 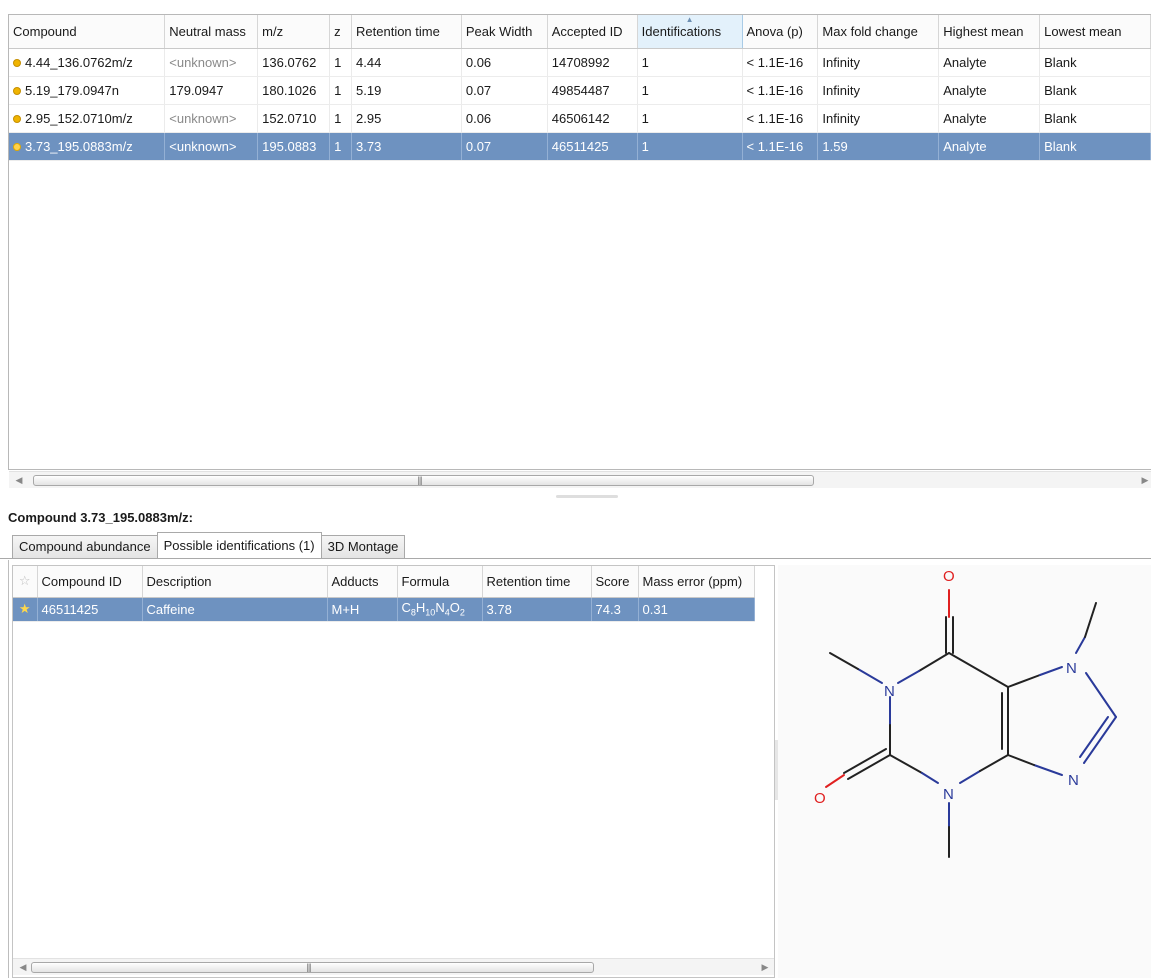 I want to click on detail-title: Compound 3.73_195.0883m/z:, so click(x=100, y=517).